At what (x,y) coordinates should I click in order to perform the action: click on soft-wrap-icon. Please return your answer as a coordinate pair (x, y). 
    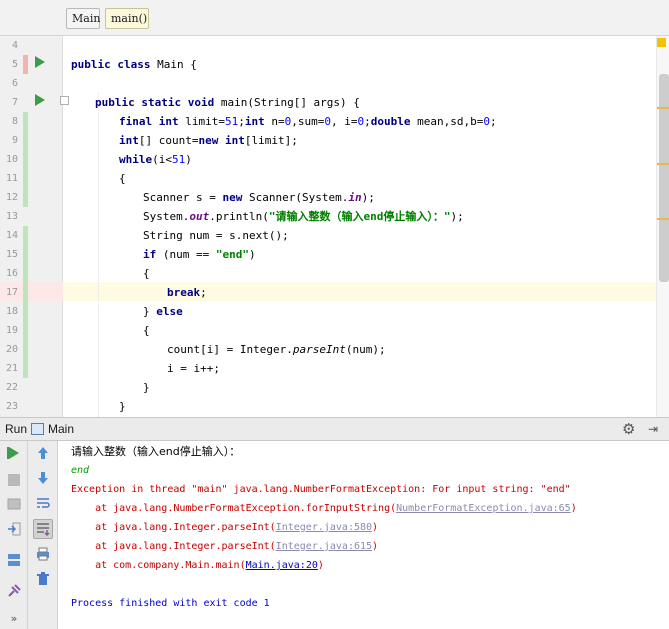
    Looking at the image, I should click on (43, 503).